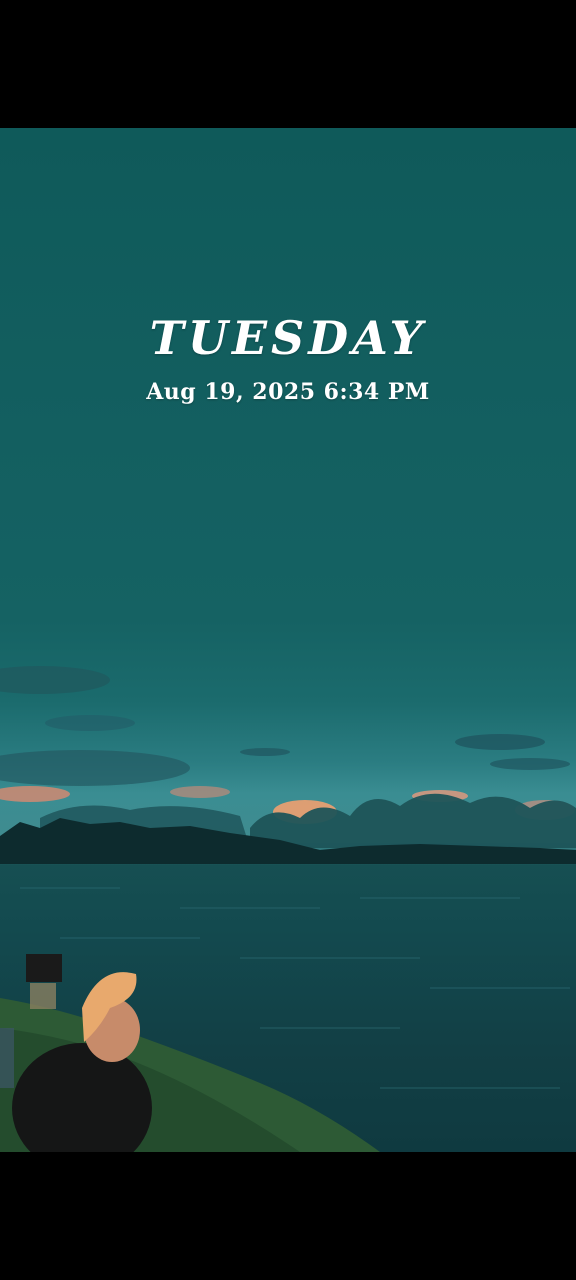 The width and height of the screenshot is (576, 1280). Describe the element at coordinates (288, 64) in the screenshot. I see `top-letterbox` at that location.